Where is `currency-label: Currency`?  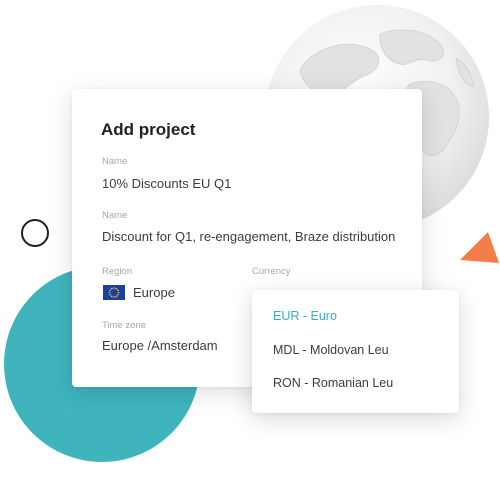
currency-label: Currency is located at coordinates (271, 271).